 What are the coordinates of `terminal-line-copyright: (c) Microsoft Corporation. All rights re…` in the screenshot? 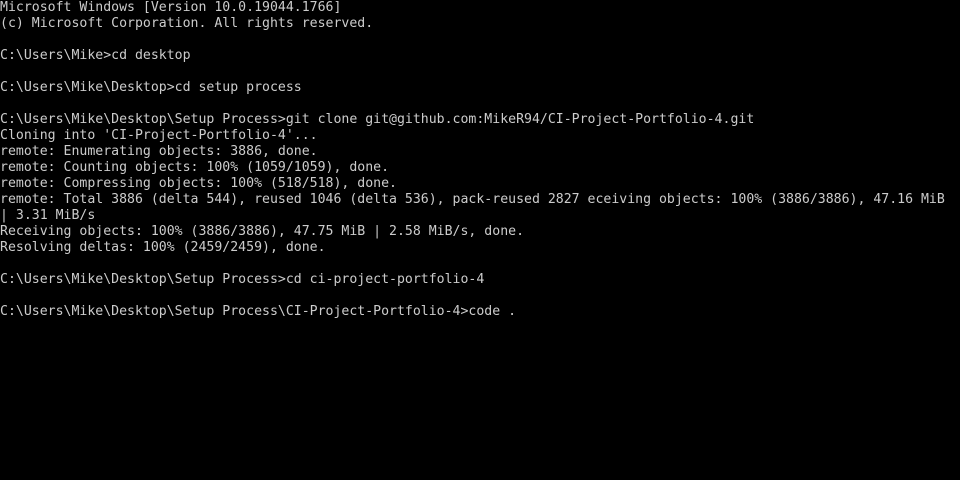 It's located at (187, 23).